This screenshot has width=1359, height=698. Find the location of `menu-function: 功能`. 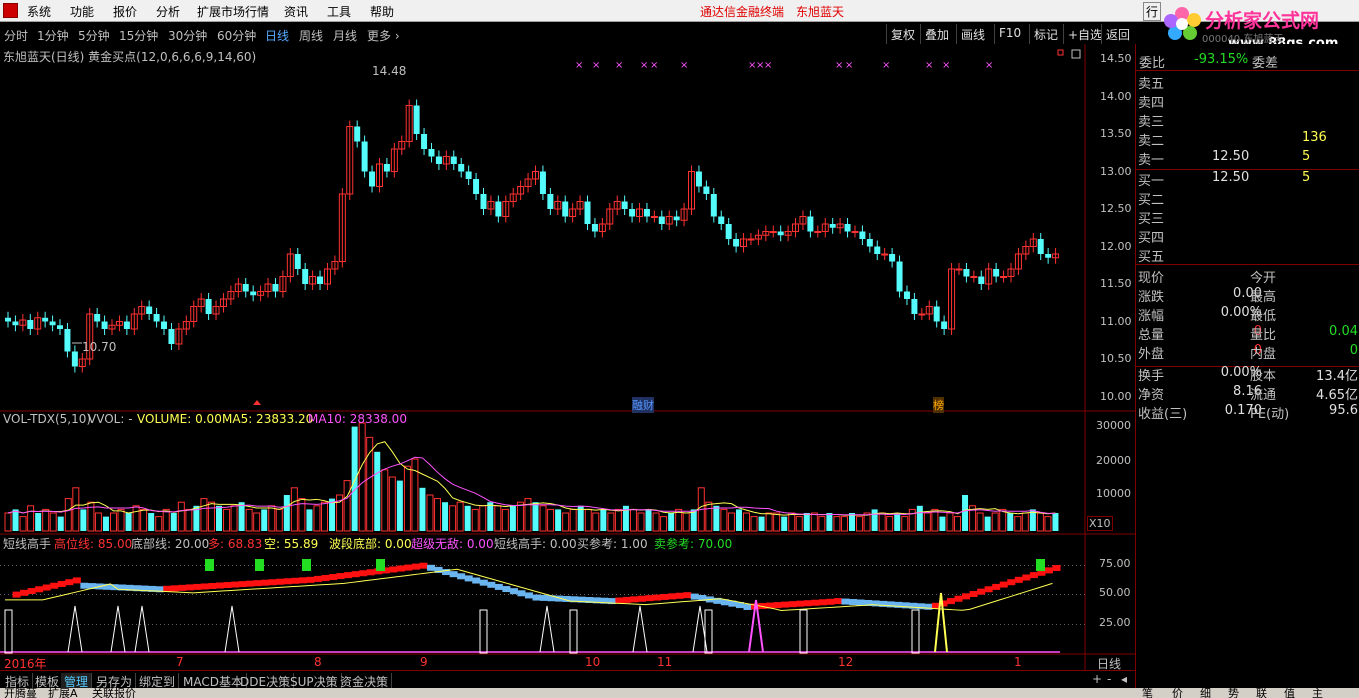

menu-function: 功能 is located at coordinates (82, 11).